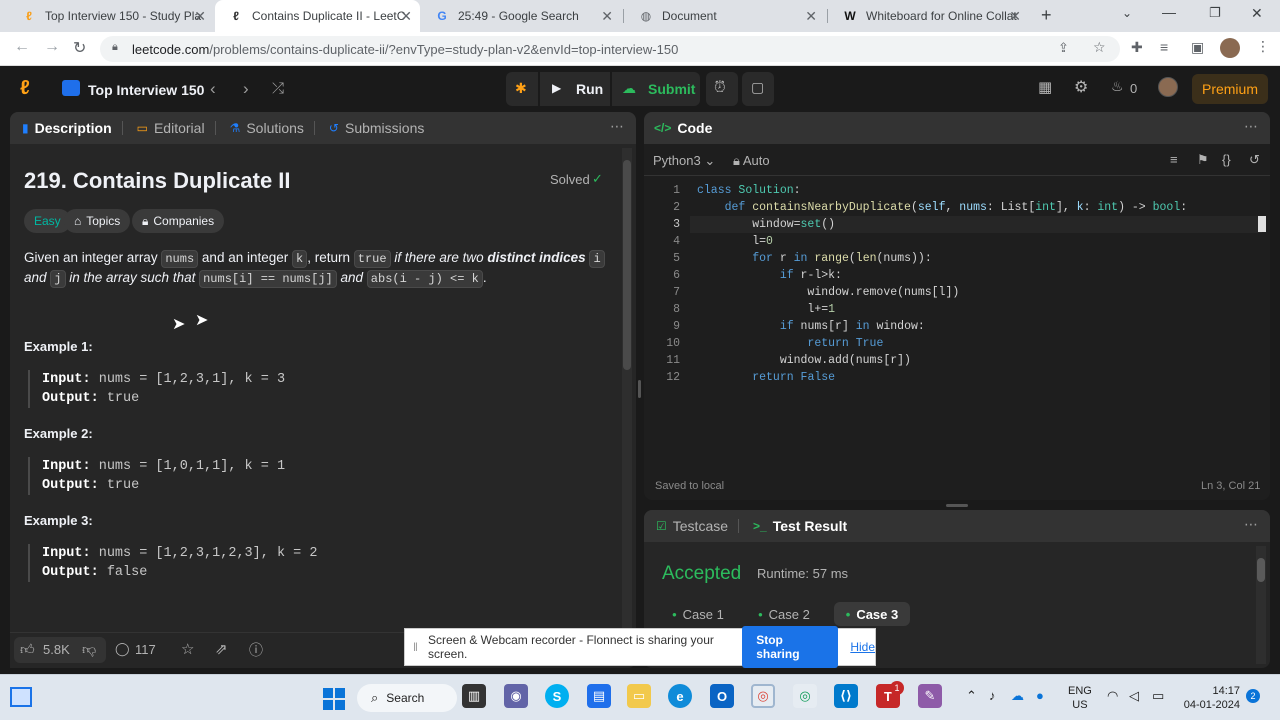  What do you see at coordinates (246, 89) in the screenshot?
I see `next-problem-icon: ›` at bounding box center [246, 89].